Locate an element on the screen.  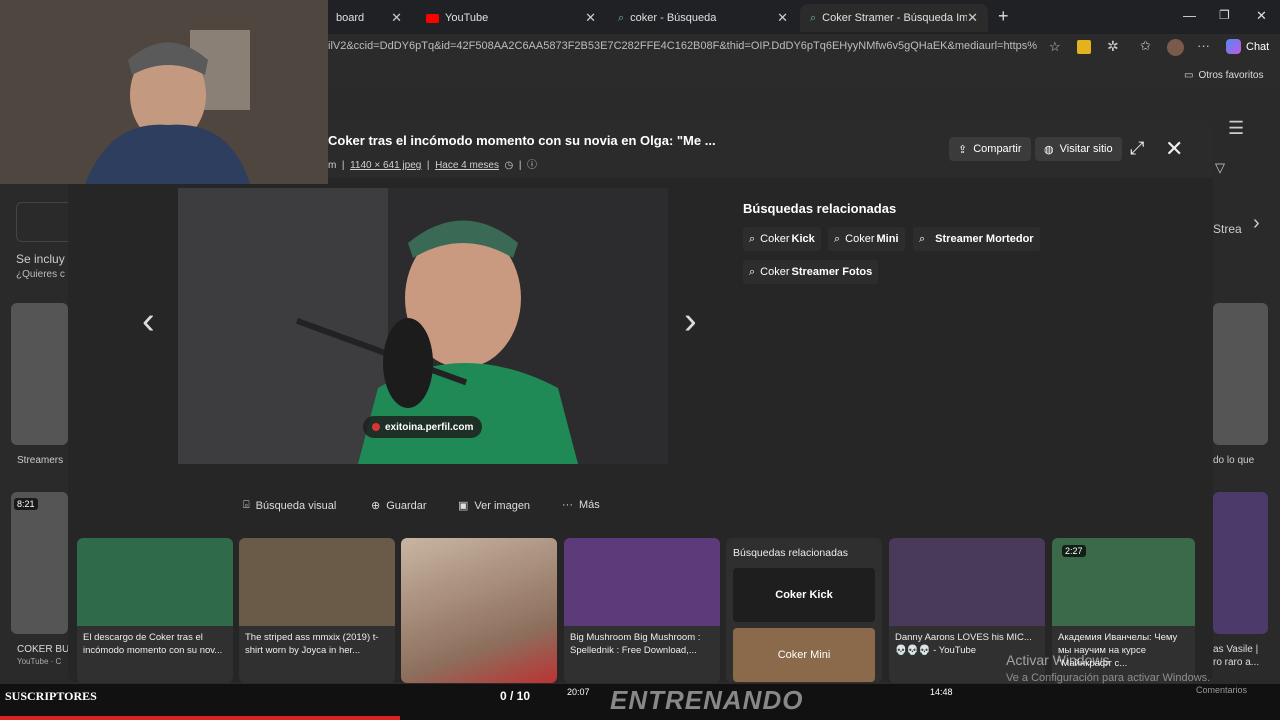
expand-icon: ⤢ is located at coordinates (1137, 148).